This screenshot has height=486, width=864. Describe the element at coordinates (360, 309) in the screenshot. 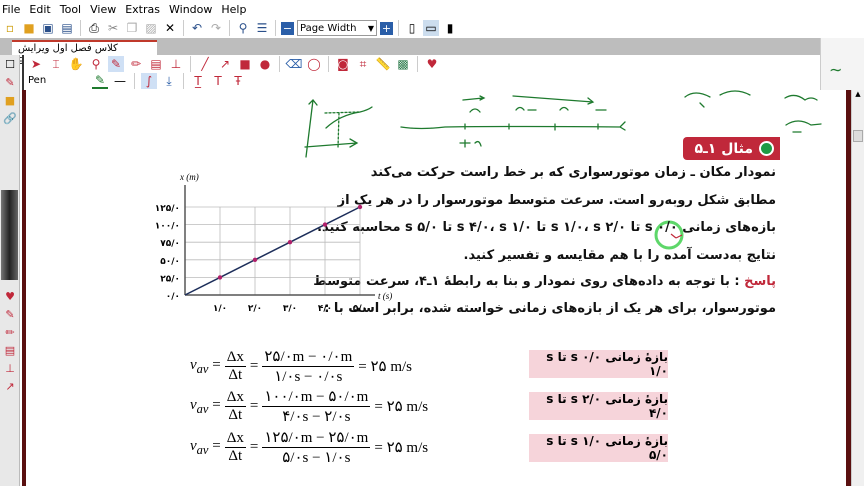

I see `x-tick-label: ۵/۰` at that location.